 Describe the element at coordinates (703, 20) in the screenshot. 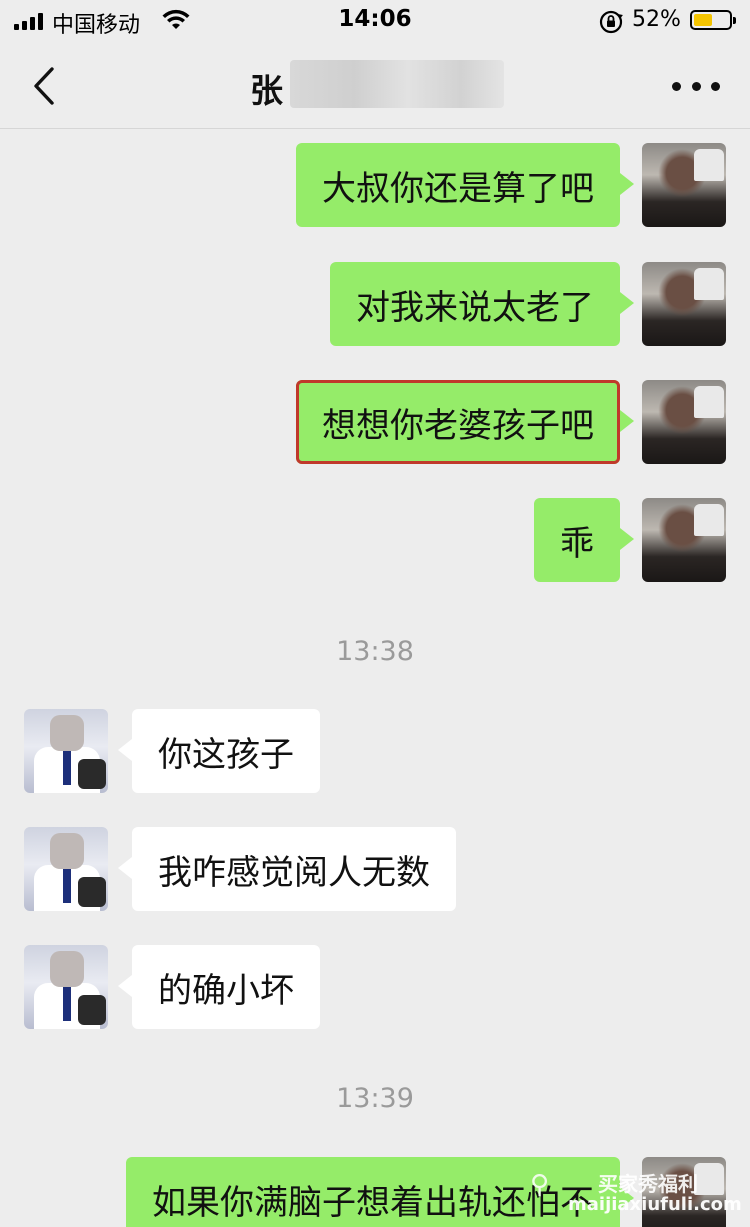

I see `battery-level-fill` at that location.